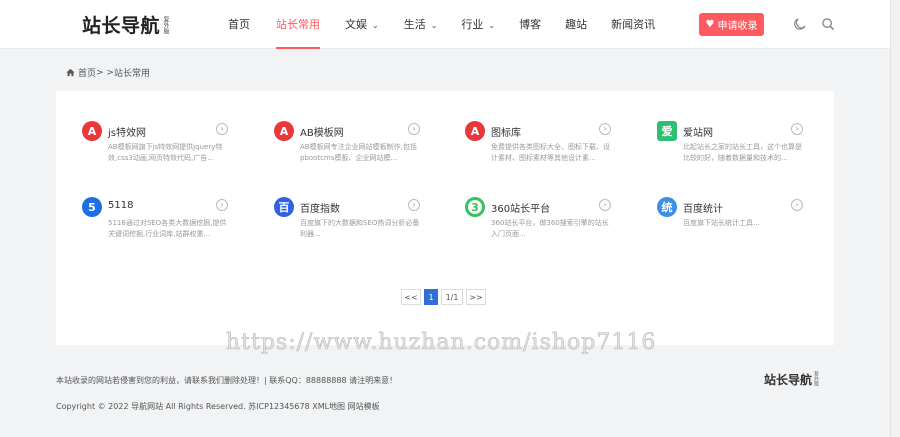 The width and height of the screenshot is (900, 437). I want to click on footer-logo-subtext: 复外版, so click(816, 378).